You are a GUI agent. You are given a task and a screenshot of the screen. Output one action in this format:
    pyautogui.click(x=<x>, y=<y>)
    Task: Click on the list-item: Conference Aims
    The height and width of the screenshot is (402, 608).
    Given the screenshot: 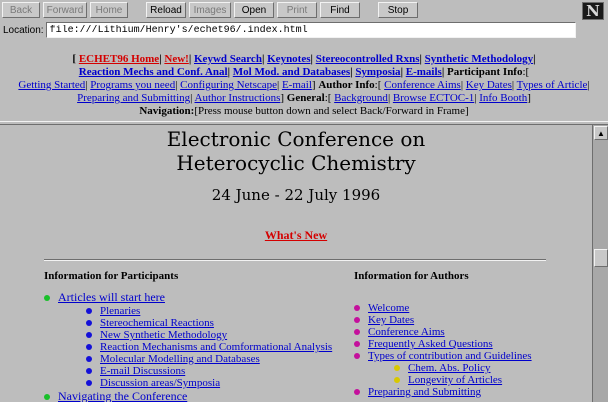 What is the action you would take?
    pyautogui.click(x=443, y=332)
    